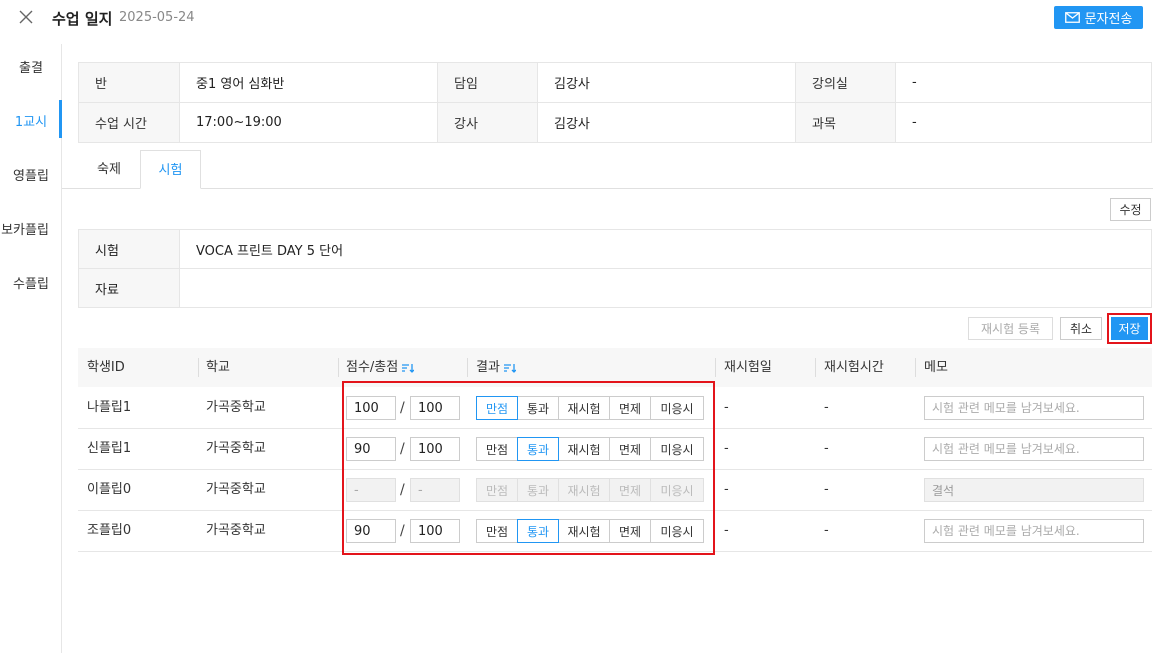  I want to click on edit-button: 수정, so click(1130, 209).